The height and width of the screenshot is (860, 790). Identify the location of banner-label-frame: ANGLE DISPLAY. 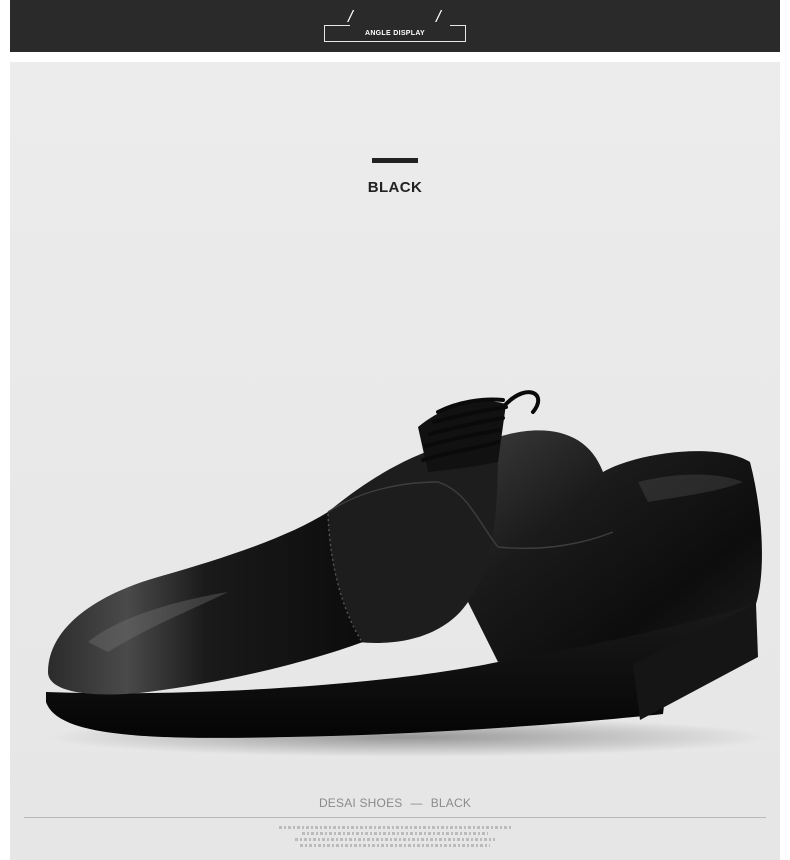
(395, 34).